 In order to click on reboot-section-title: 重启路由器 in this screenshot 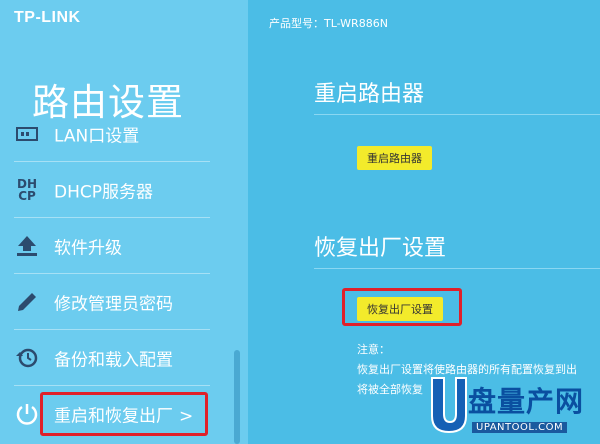, I will do `click(369, 94)`.